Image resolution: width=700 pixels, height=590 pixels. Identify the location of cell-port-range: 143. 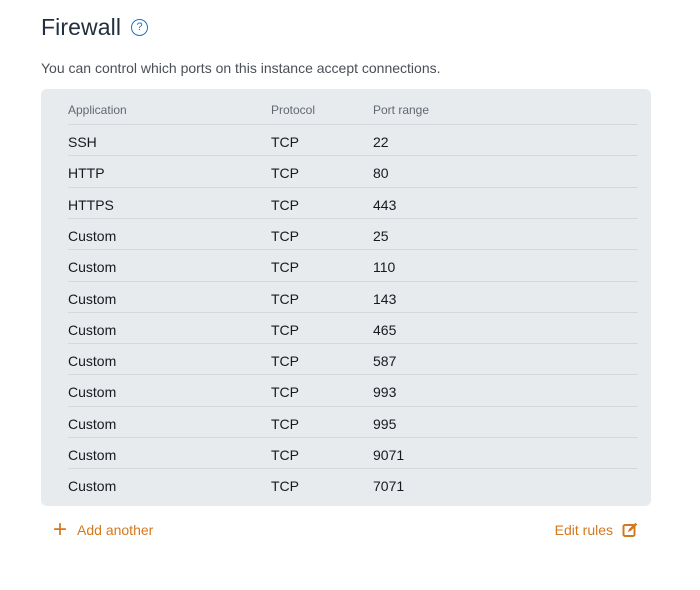
(385, 298).